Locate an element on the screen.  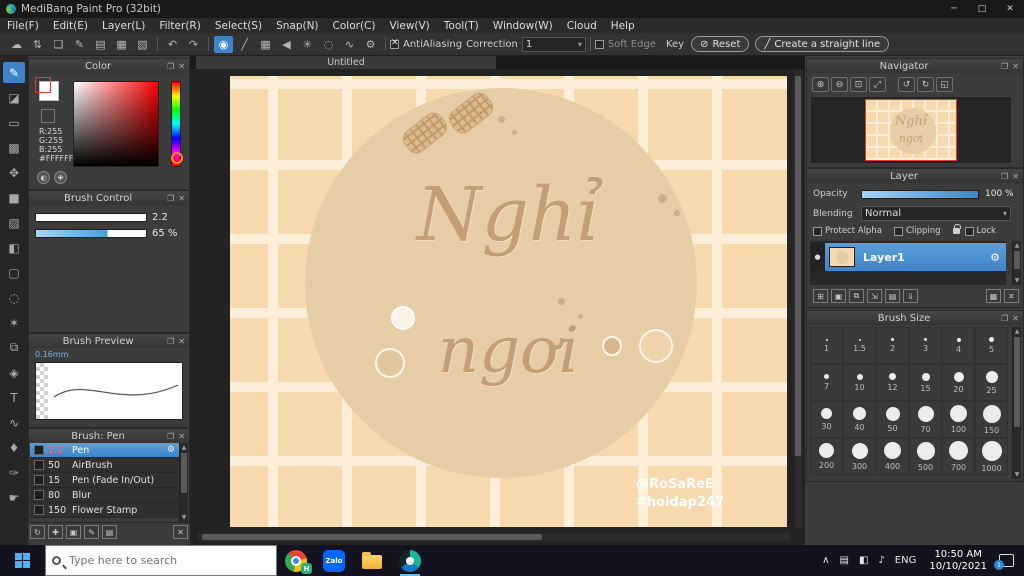
brush-size-option: 30 is located at coordinates (826, 419).